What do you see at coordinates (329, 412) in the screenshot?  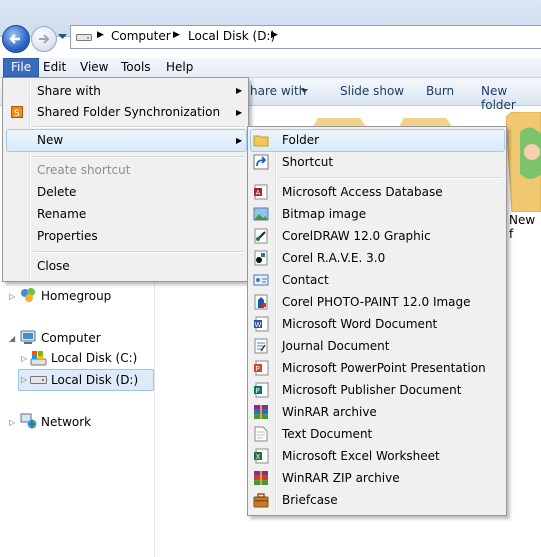 I see `new-menu-item: WinRAR archive` at bounding box center [329, 412].